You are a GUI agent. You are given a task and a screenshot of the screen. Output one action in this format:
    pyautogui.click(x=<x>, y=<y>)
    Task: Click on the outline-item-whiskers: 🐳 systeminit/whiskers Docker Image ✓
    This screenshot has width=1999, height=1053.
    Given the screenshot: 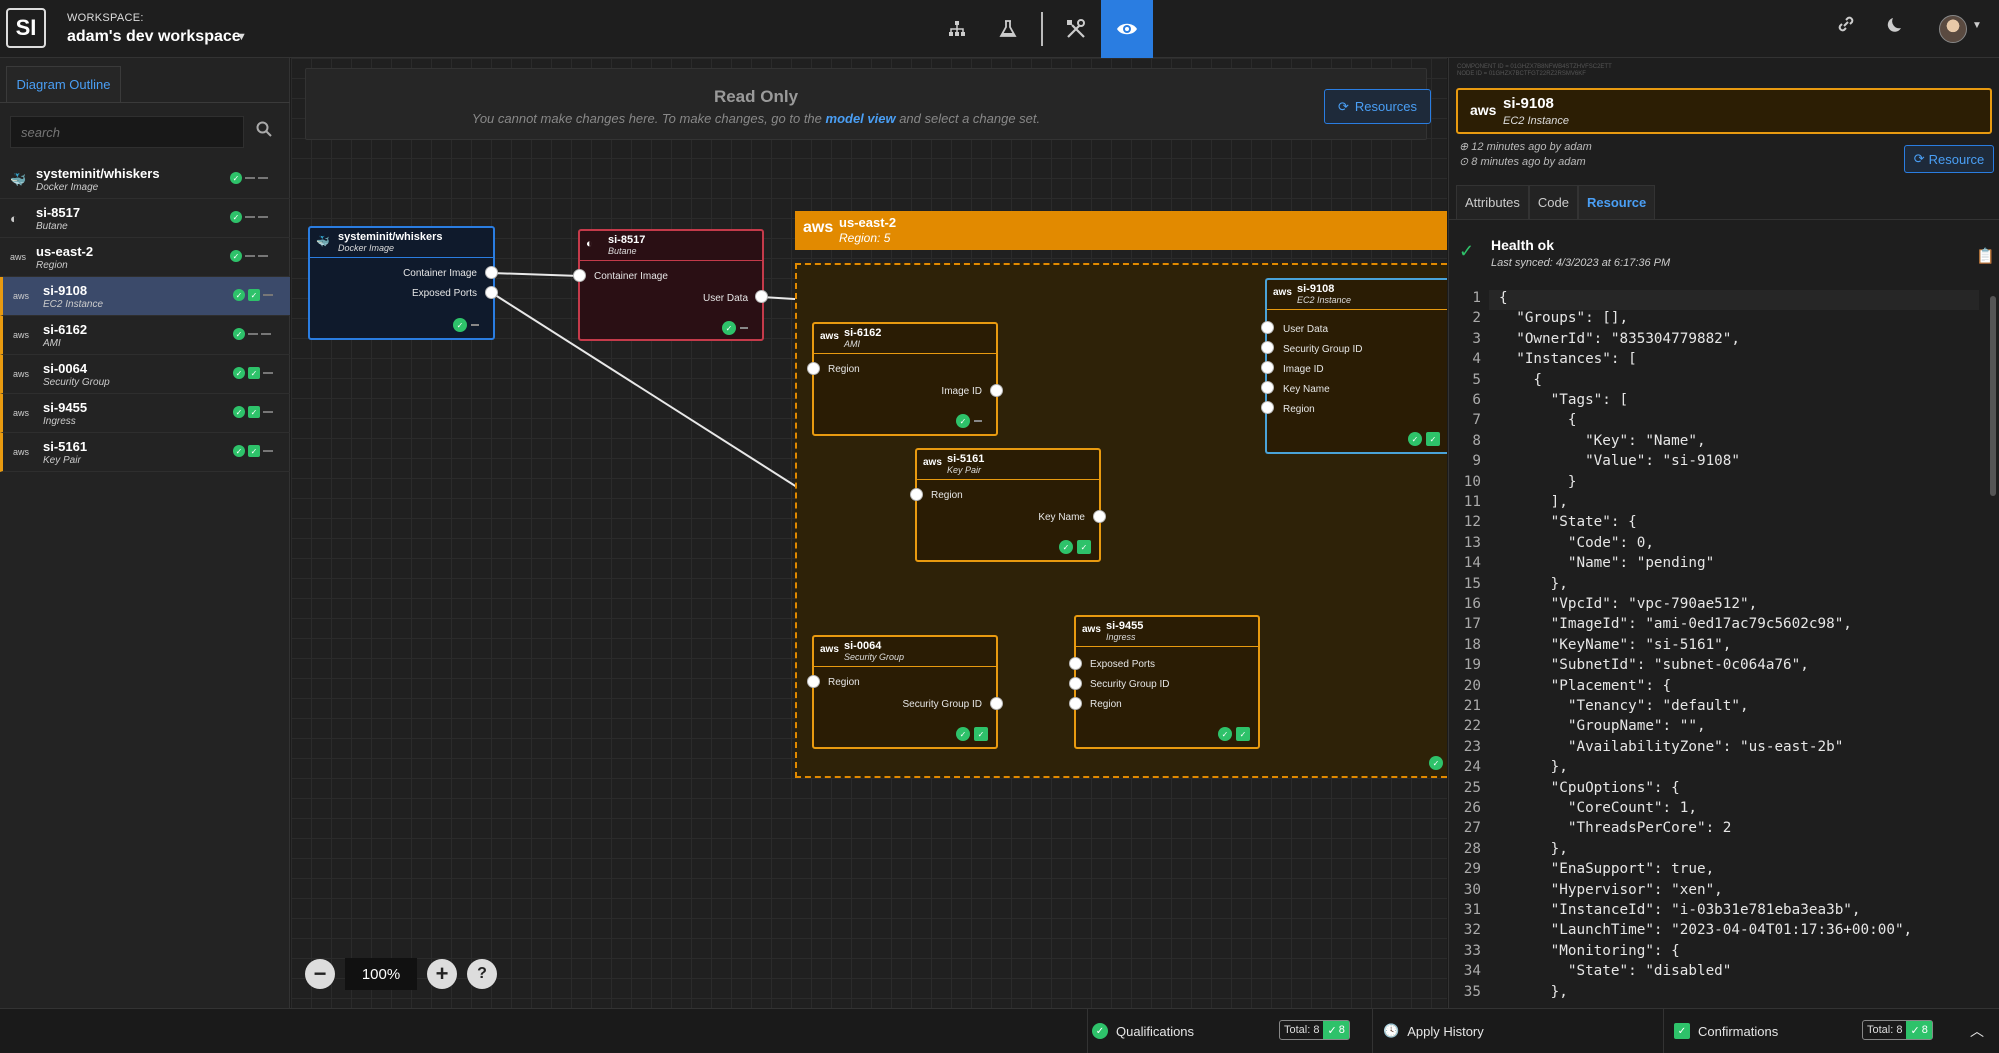 What is the action you would take?
    pyautogui.click(x=145, y=179)
    